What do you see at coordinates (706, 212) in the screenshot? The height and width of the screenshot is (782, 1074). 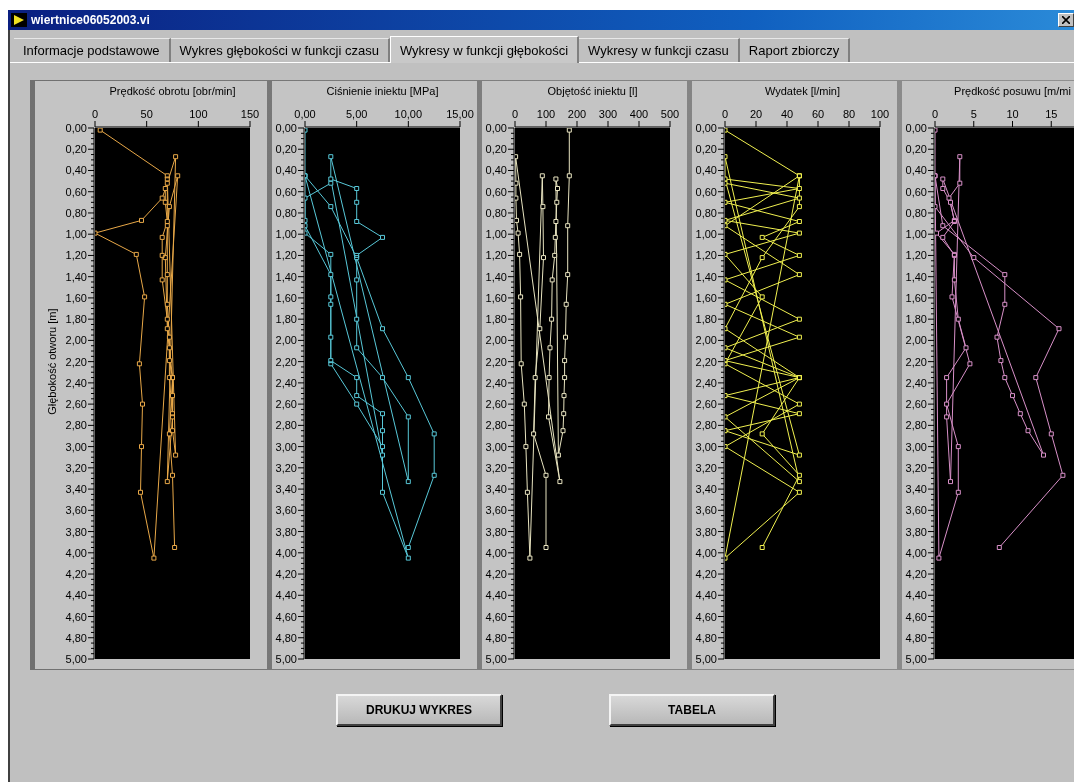 I see `tick-label: 0,80` at bounding box center [706, 212].